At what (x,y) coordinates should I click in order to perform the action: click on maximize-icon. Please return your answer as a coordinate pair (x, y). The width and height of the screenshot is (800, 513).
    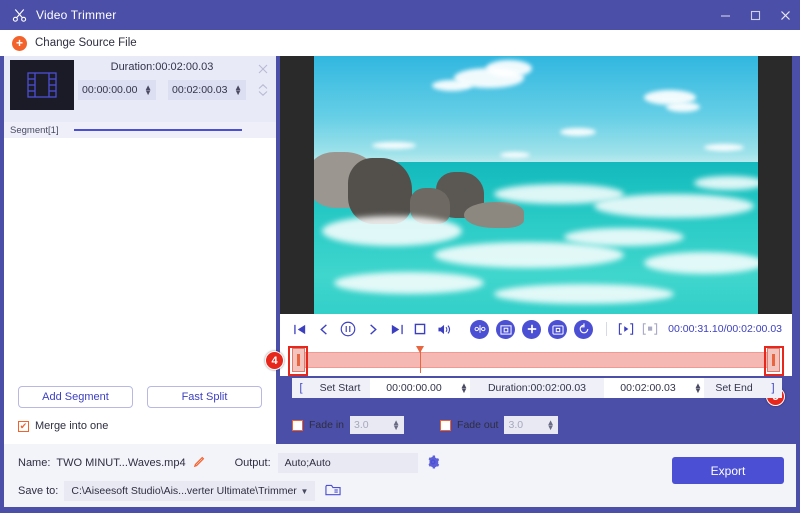
    Looking at the image, I should click on (755, 15).